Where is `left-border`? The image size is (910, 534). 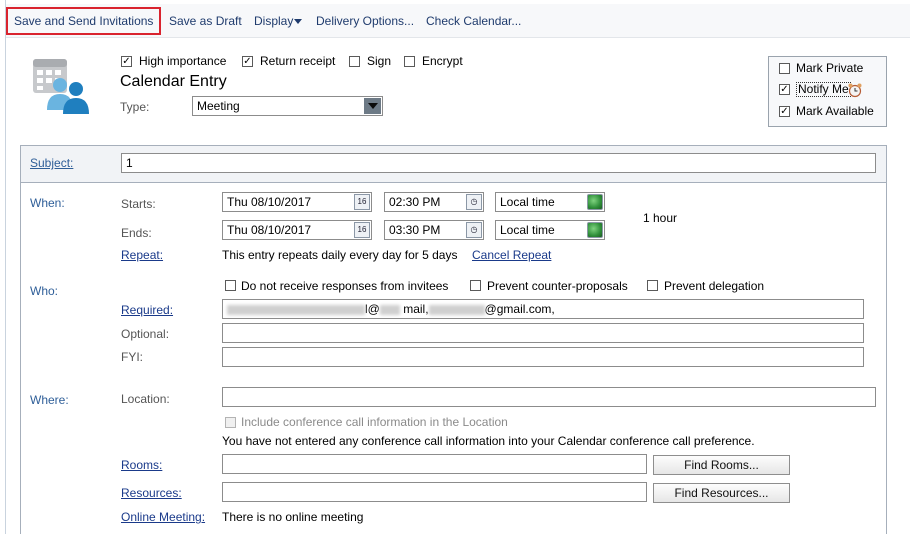 left-border is located at coordinates (3, 267).